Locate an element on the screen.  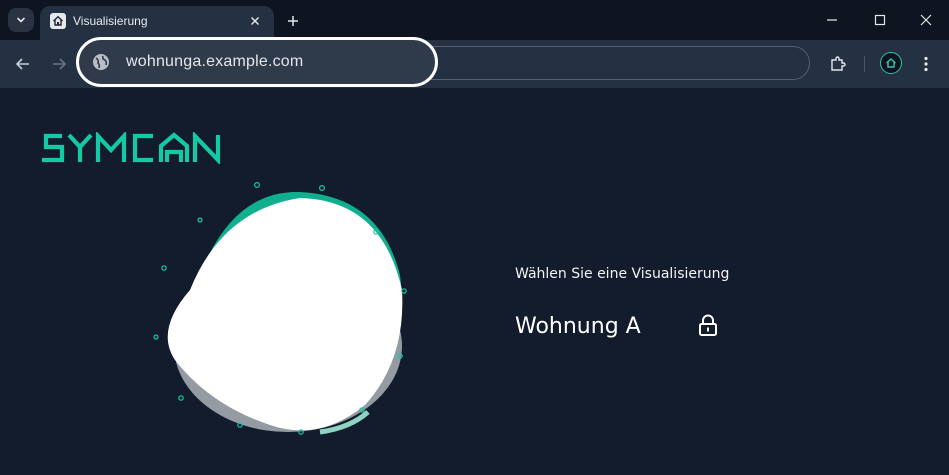
browser-toolbar: wohnunga.example.com is located at coordinates (474, 62).